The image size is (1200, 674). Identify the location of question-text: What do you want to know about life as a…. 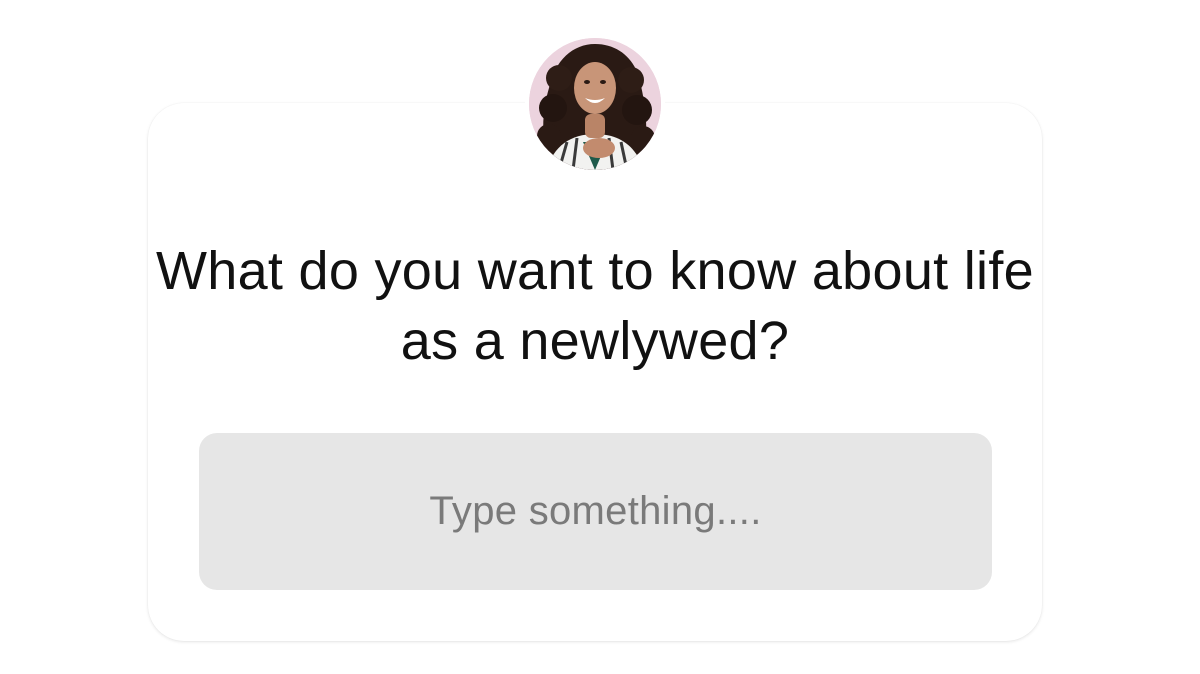
(594, 306).